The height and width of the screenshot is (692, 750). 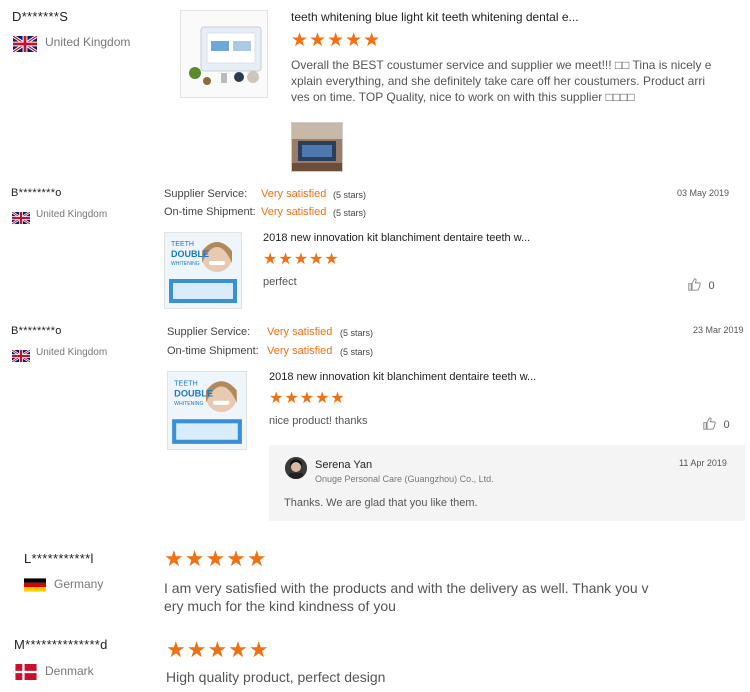 I want to click on review-photo, so click(x=317, y=147).